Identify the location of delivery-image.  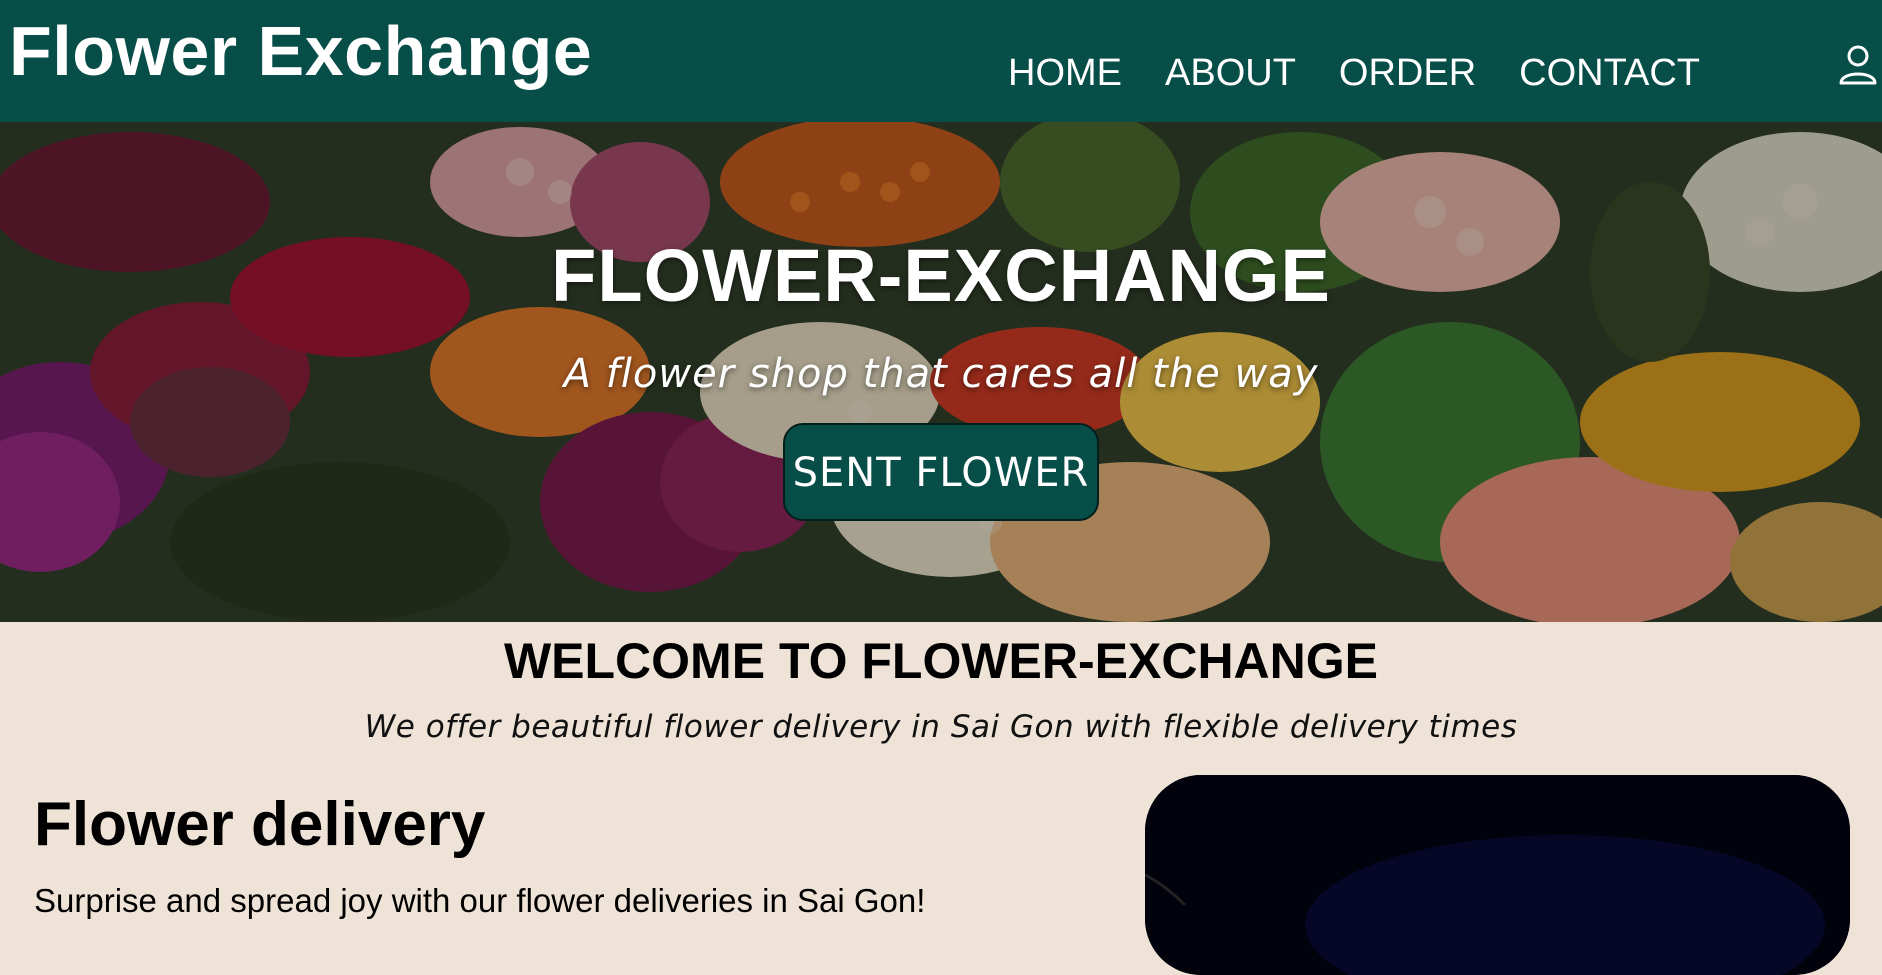
(1497, 875).